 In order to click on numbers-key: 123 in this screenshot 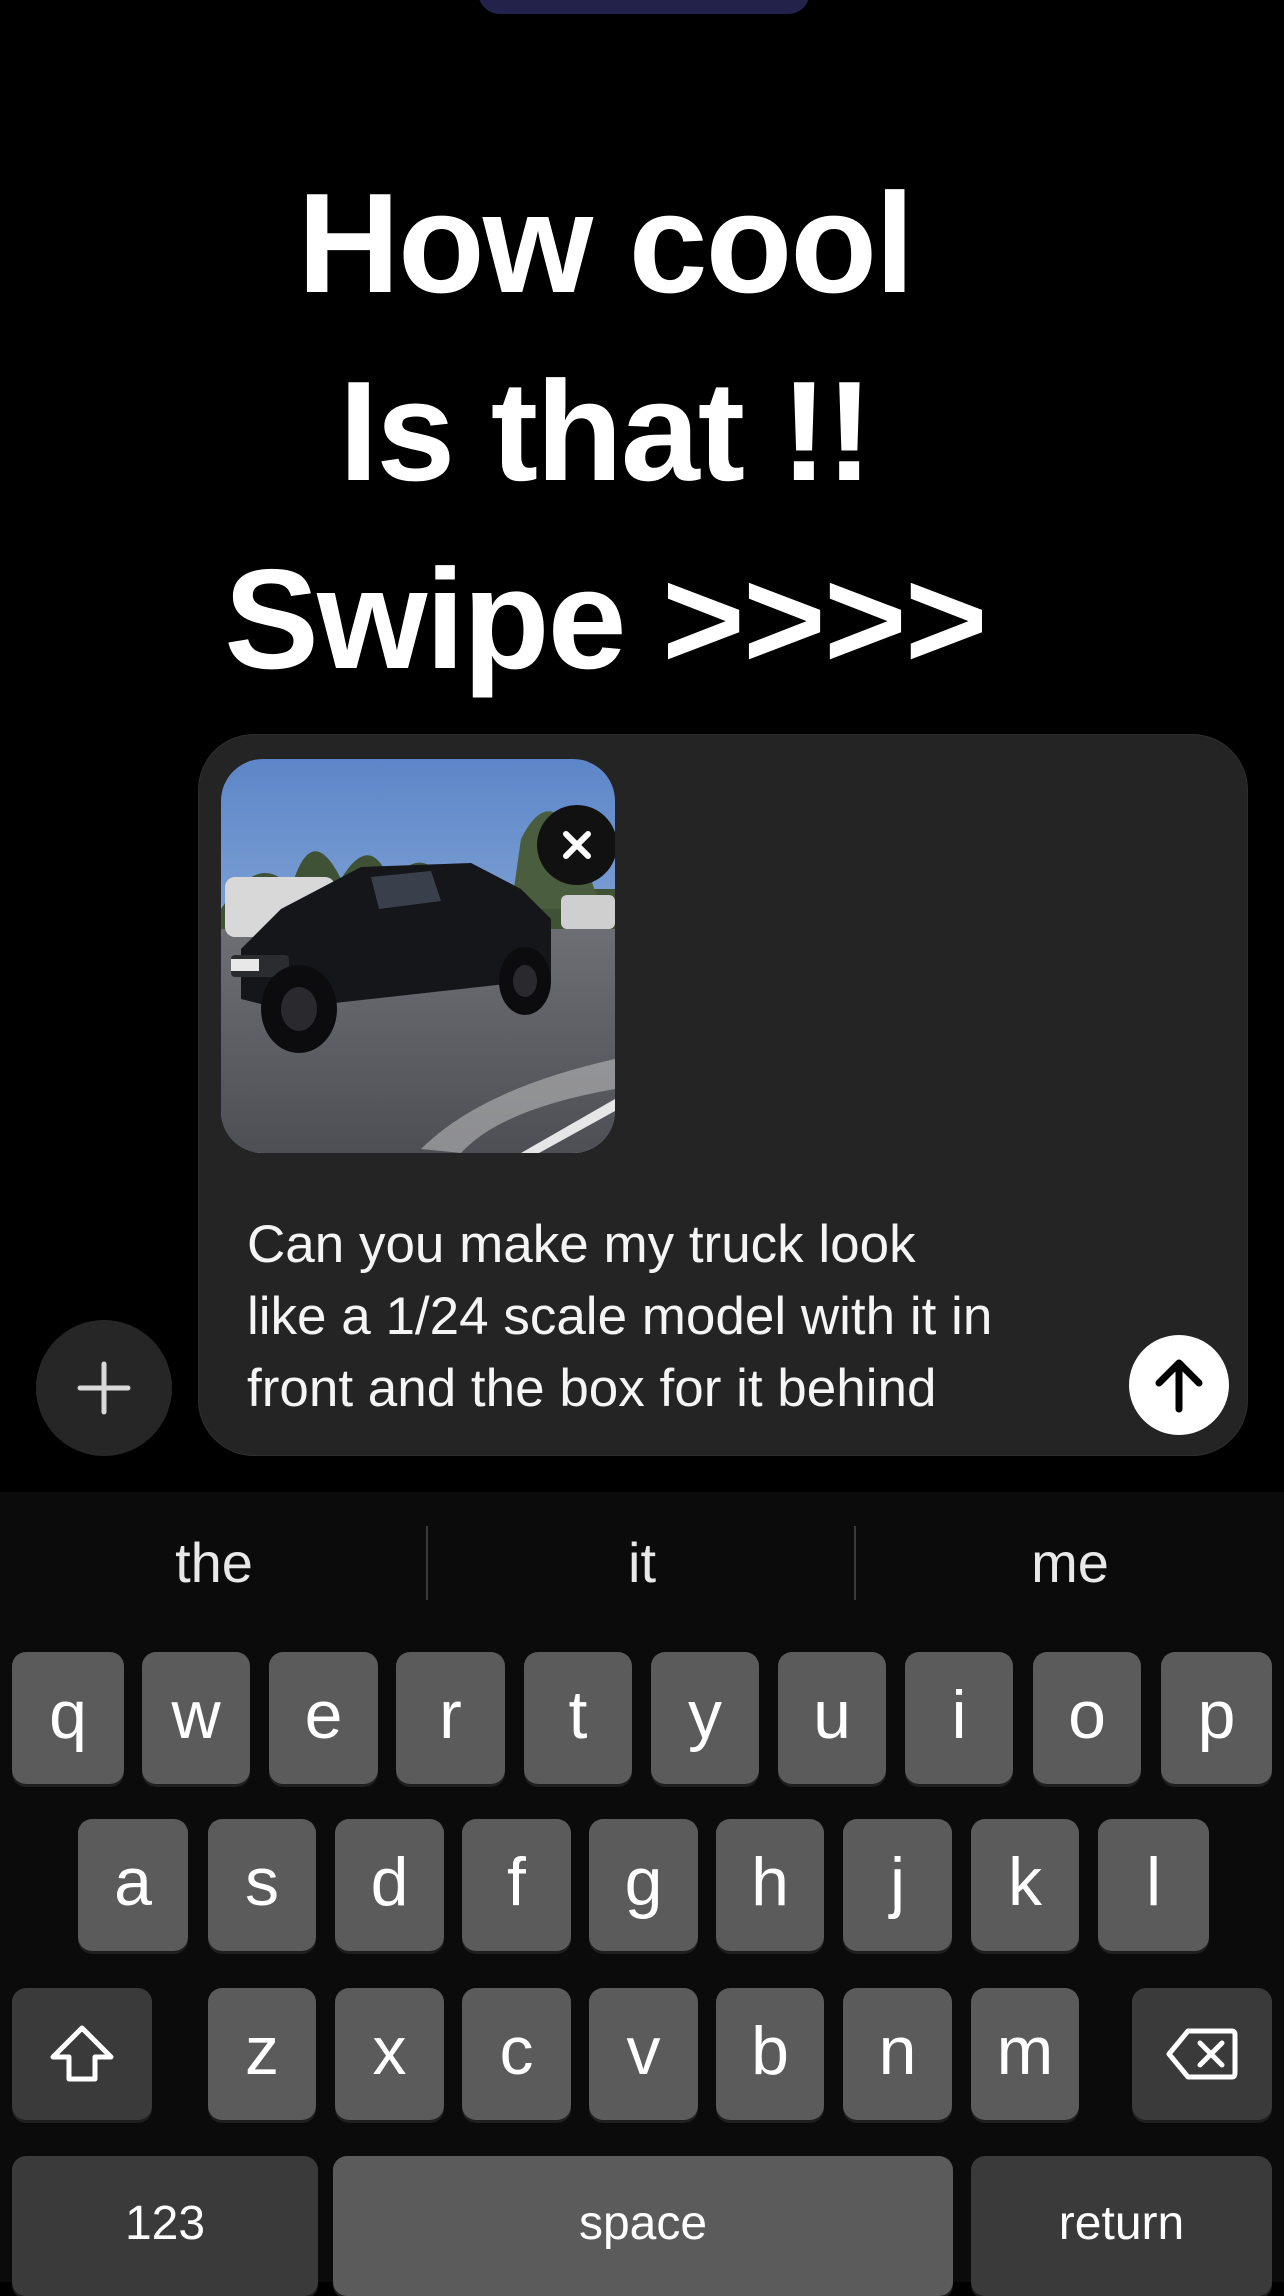, I will do `click(165, 2226)`.